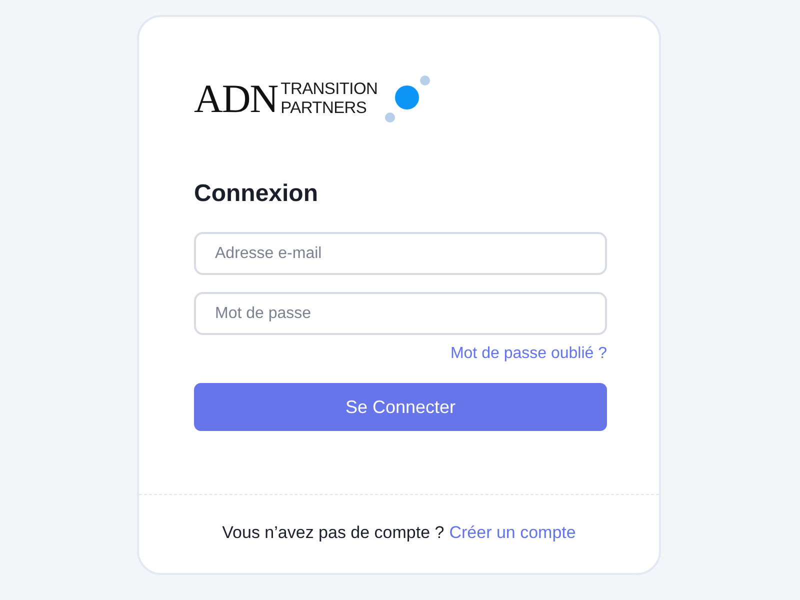 The width and height of the screenshot is (800, 600). I want to click on create-account-link: Créer un compte, so click(512, 533).